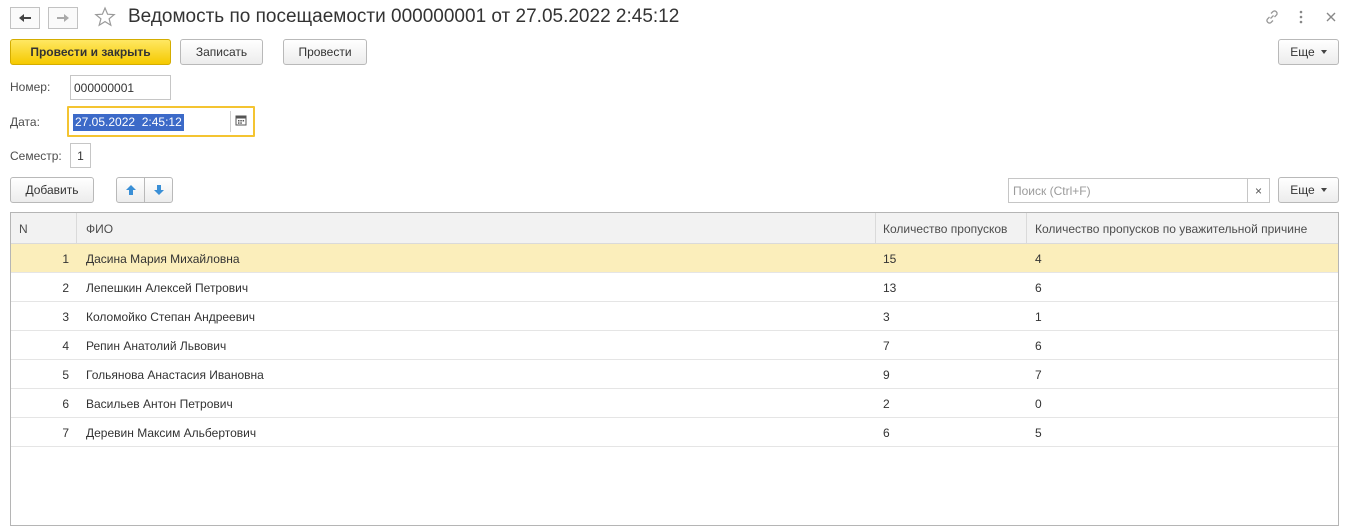  I want to click on cell-fio: Гольянова Анастасия Ивановна, so click(175, 374).